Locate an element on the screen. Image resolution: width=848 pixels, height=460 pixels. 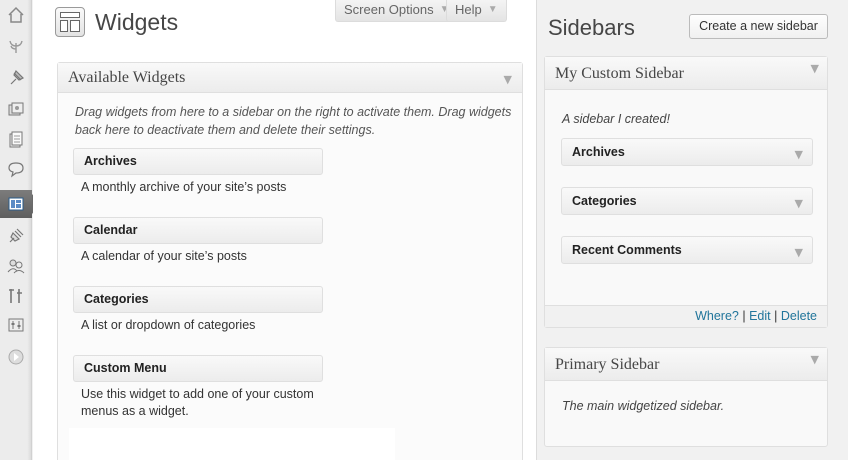
widget-categories: Categories is located at coordinates (198, 299).